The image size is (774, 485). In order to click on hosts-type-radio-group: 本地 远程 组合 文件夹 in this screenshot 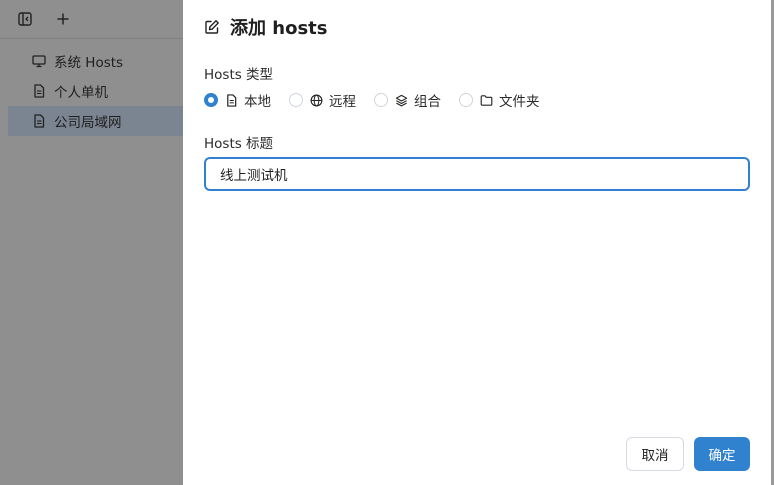, I will do `click(372, 100)`.